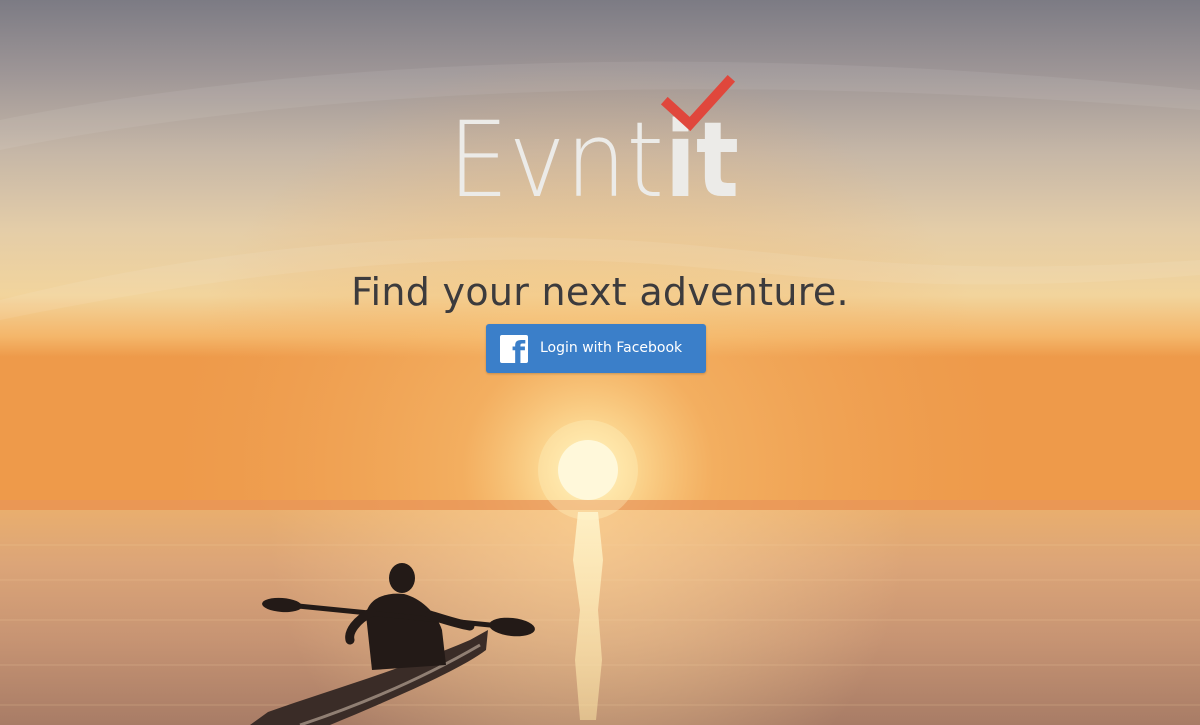 Image resolution: width=1200 pixels, height=725 pixels. I want to click on facebook-icon-glyph: f, so click(518, 350).